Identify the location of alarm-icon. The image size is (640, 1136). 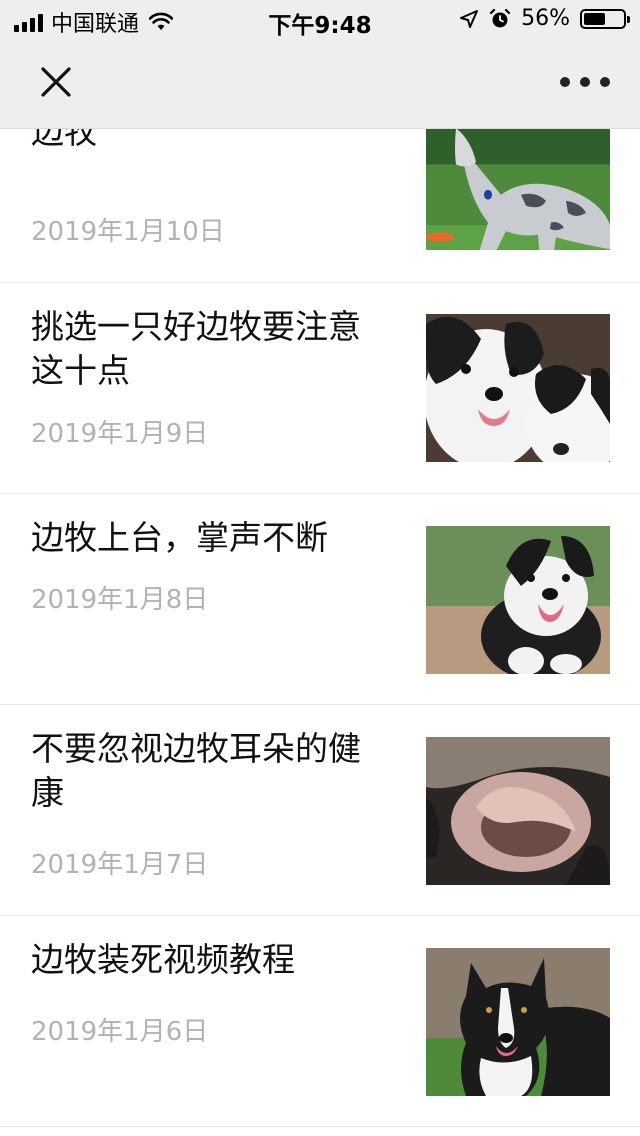
(500, 17).